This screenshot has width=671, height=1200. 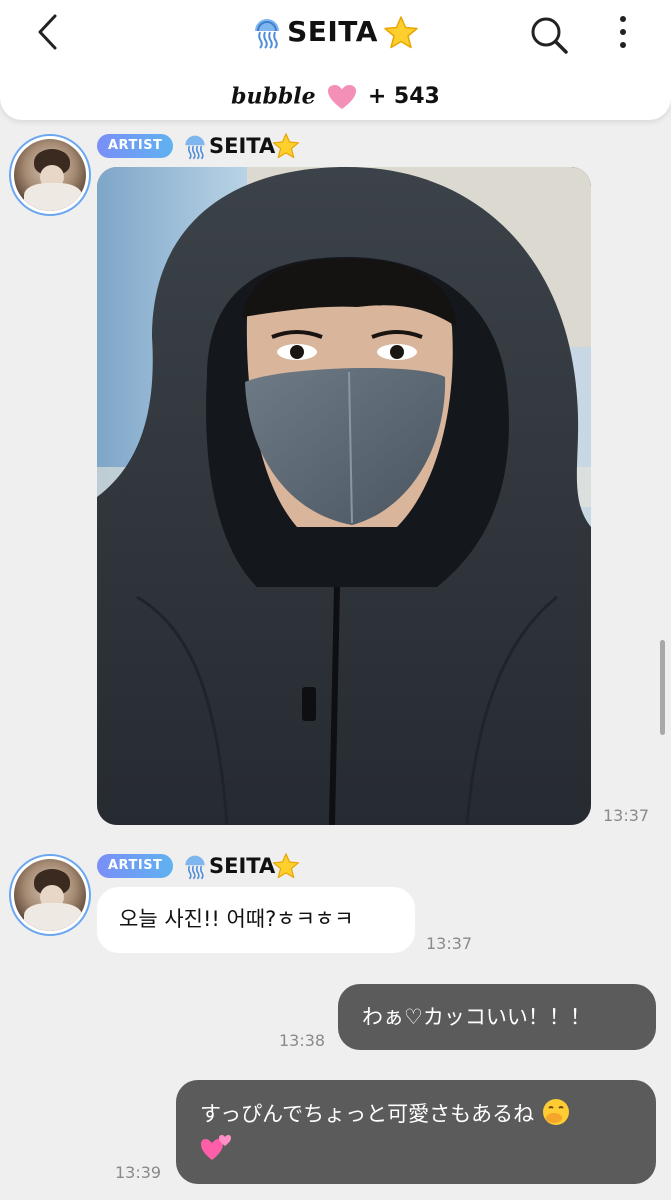 What do you see at coordinates (216, 1147) in the screenshot?
I see `two-hearts-emoji-icon` at bounding box center [216, 1147].